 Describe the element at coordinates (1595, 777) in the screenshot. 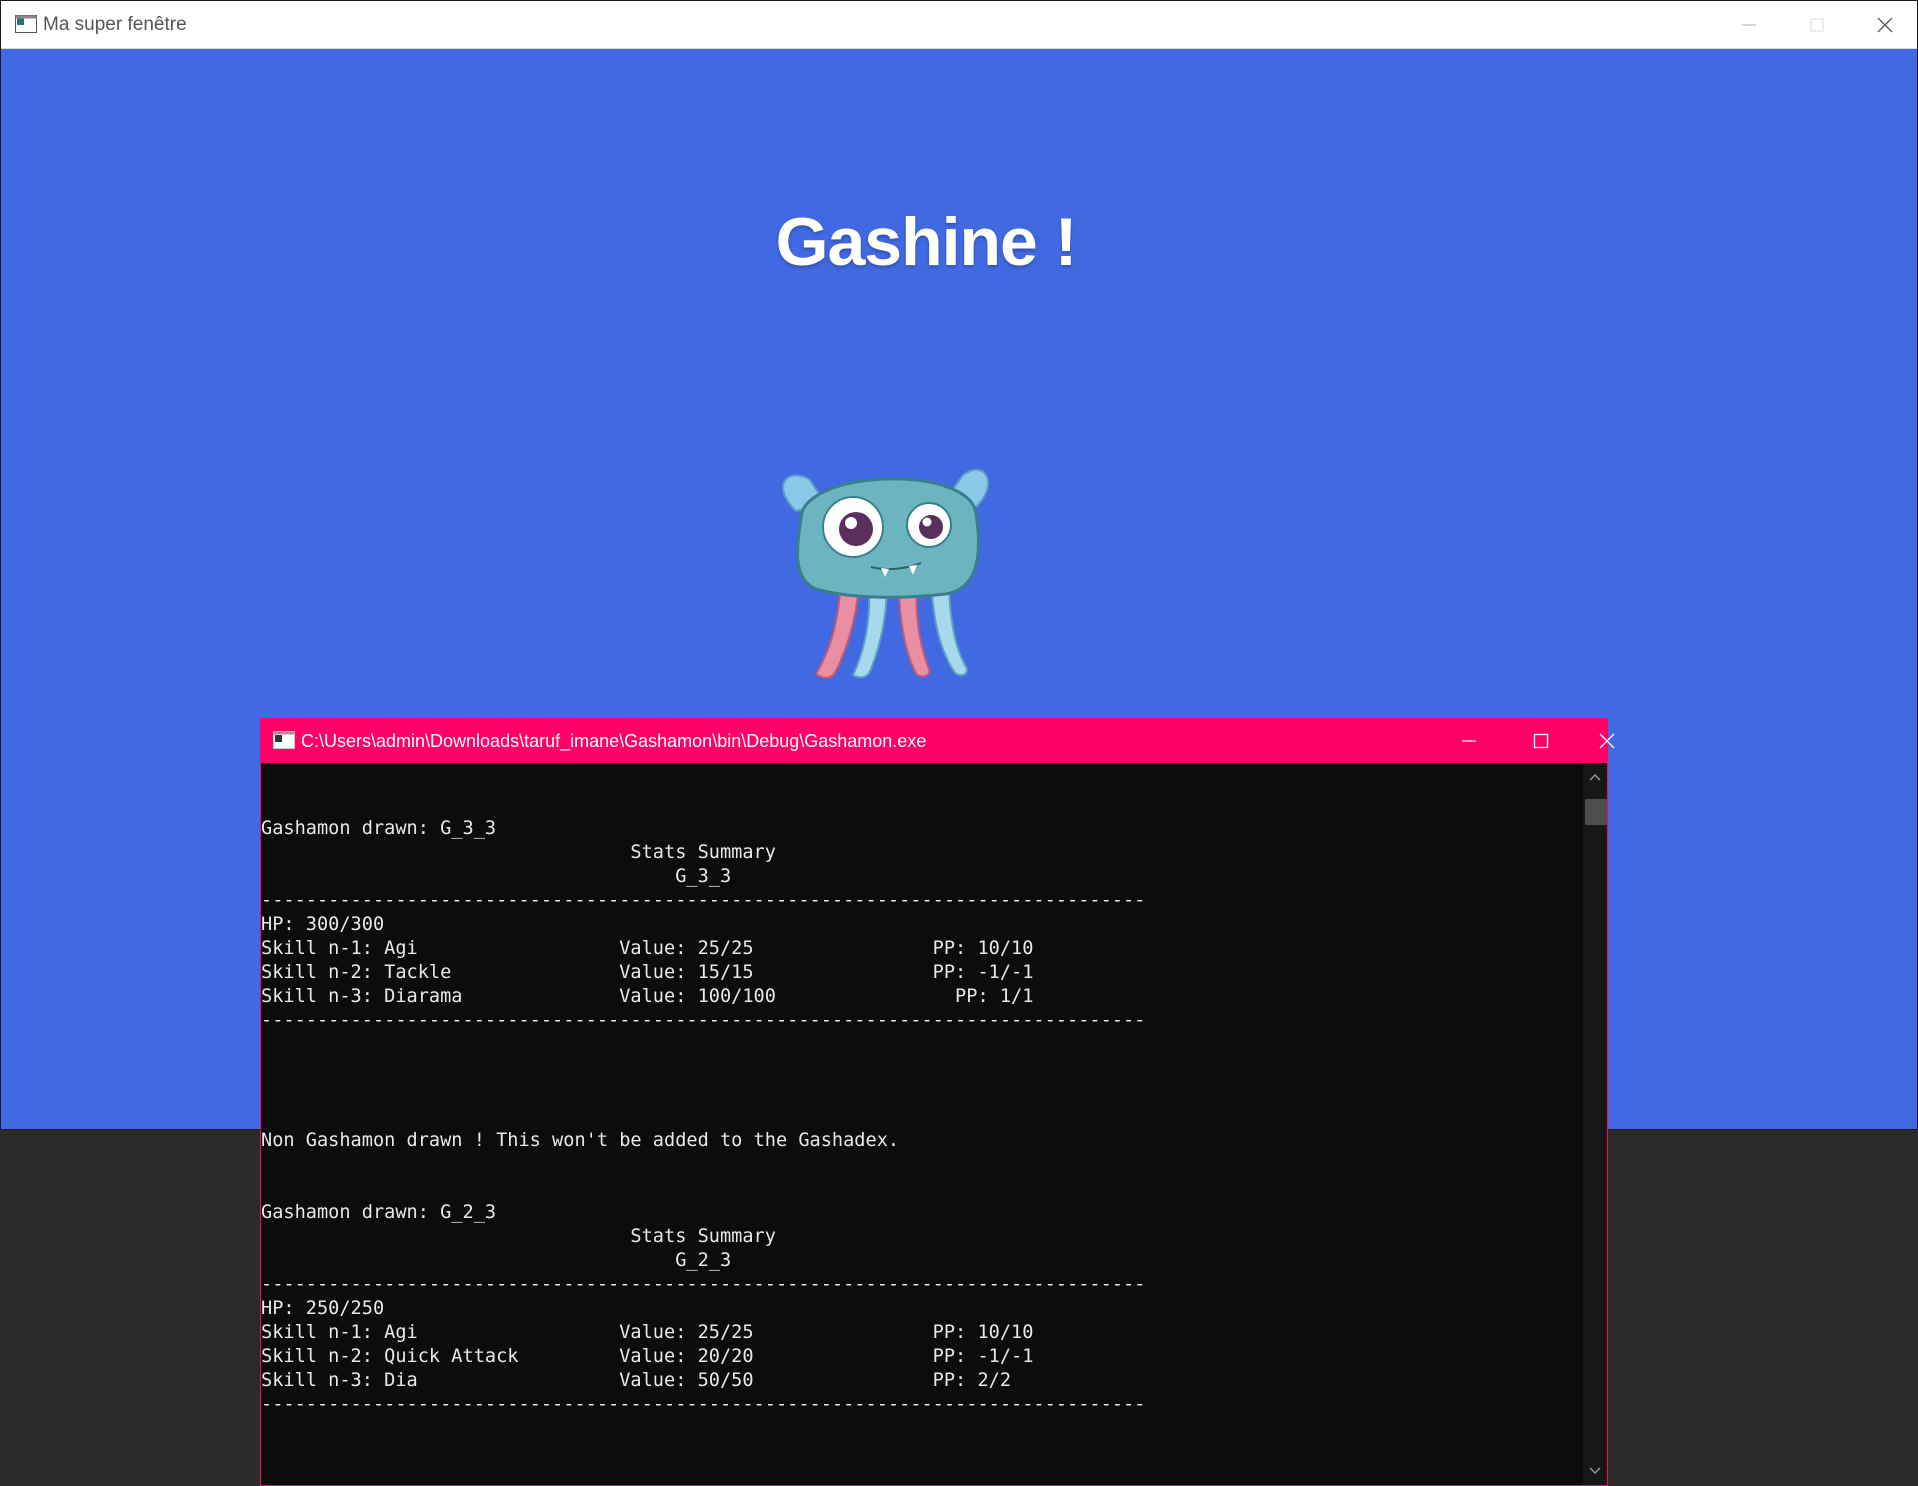

I see `chevron-up-icon` at that location.